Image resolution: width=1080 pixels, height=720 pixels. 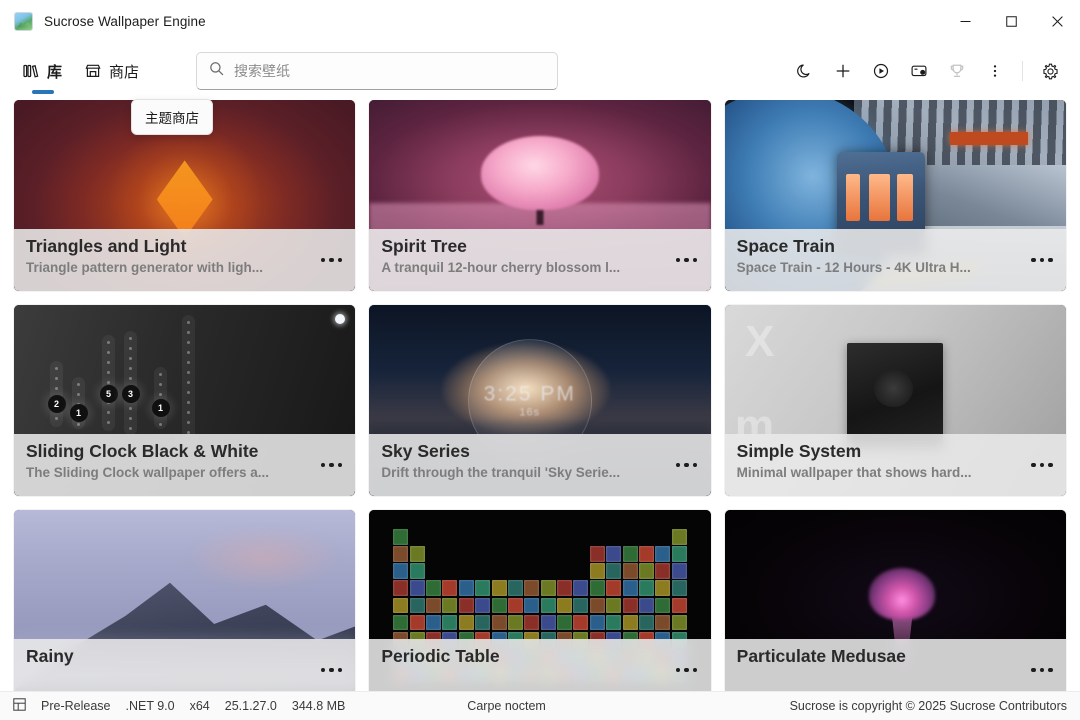 What do you see at coordinates (106, 246) in the screenshot?
I see `wallpaper-card-title: Triangles and Light` at bounding box center [106, 246].